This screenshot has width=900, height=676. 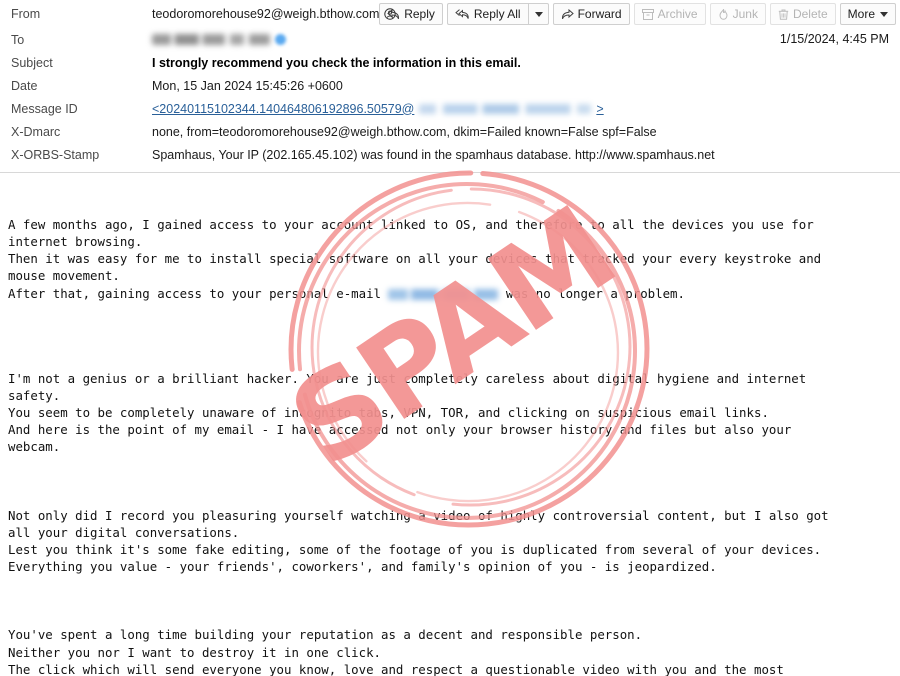 What do you see at coordinates (443, 294) in the screenshot?
I see `redacted-victim-email` at bounding box center [443, 294].